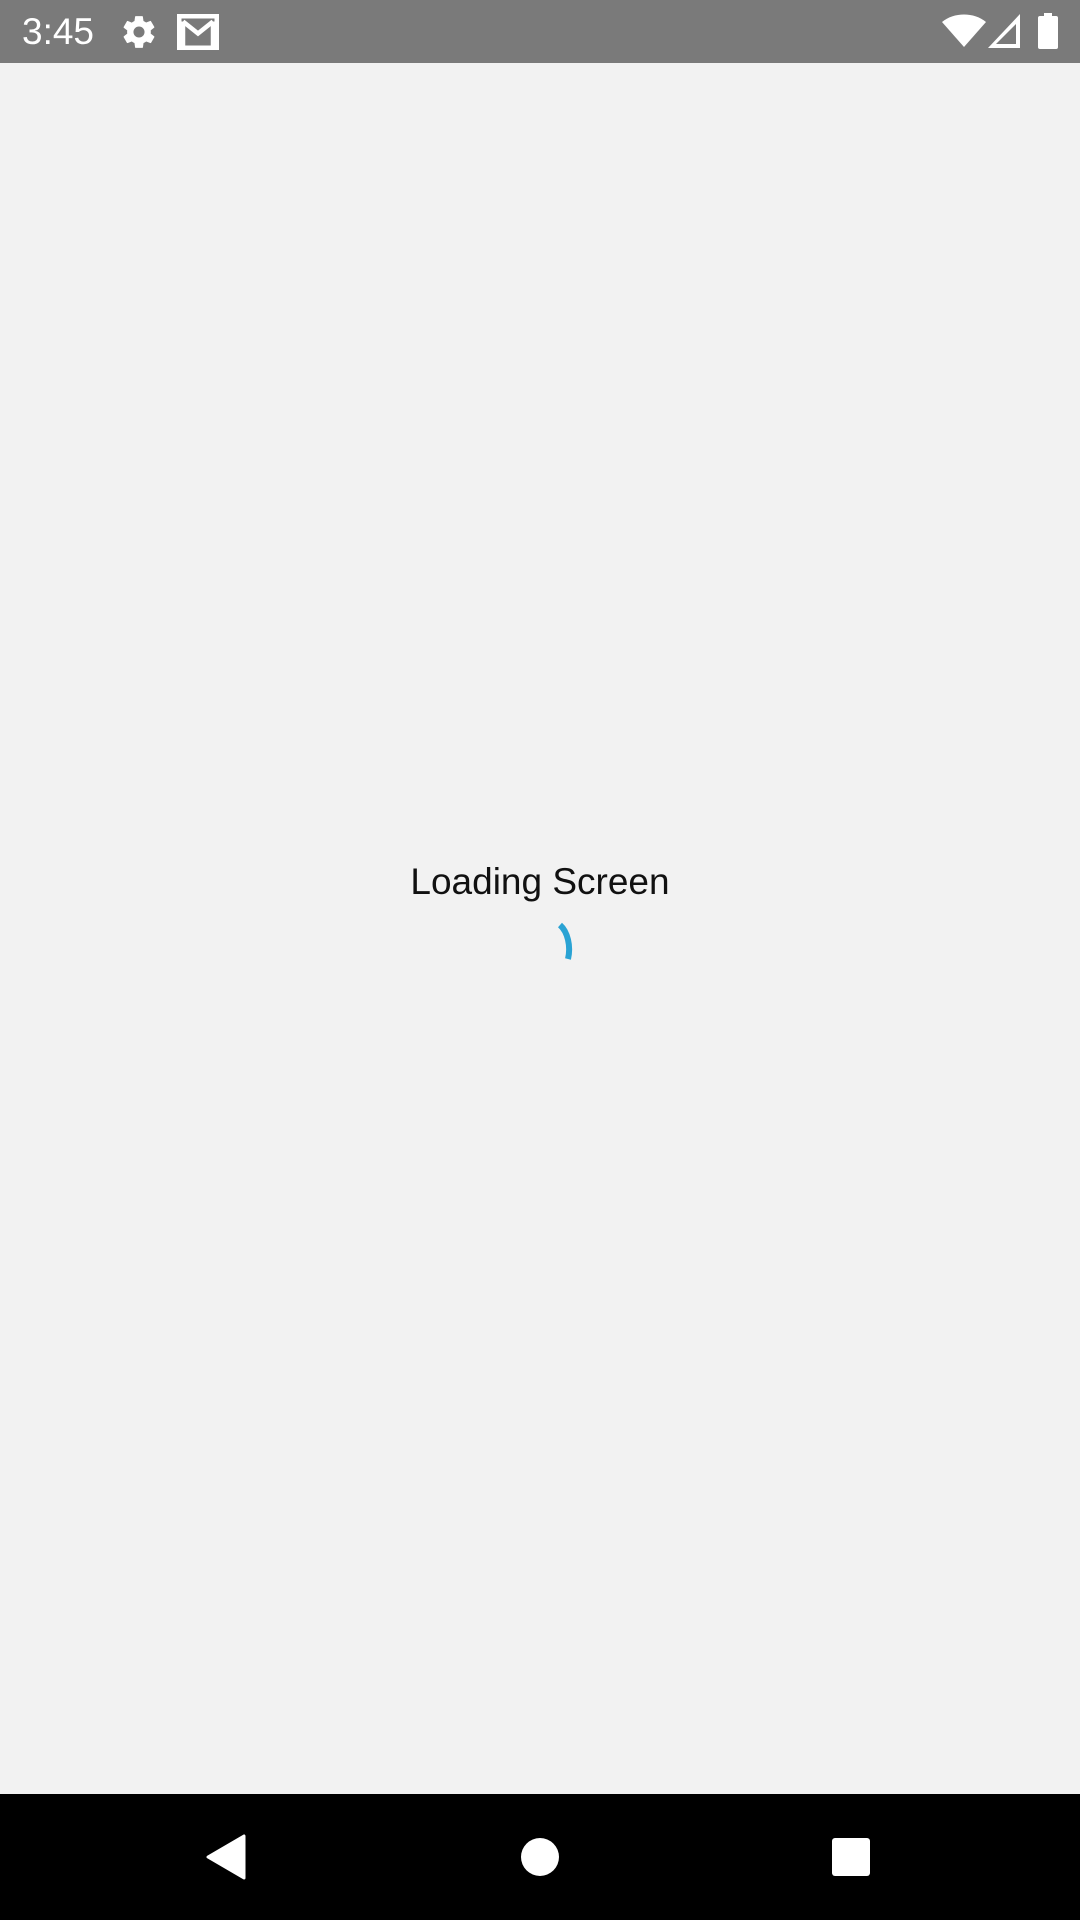 The height and width of the screenshot is (1920, 1080). I want to click on home-button, so click(540, 1857).